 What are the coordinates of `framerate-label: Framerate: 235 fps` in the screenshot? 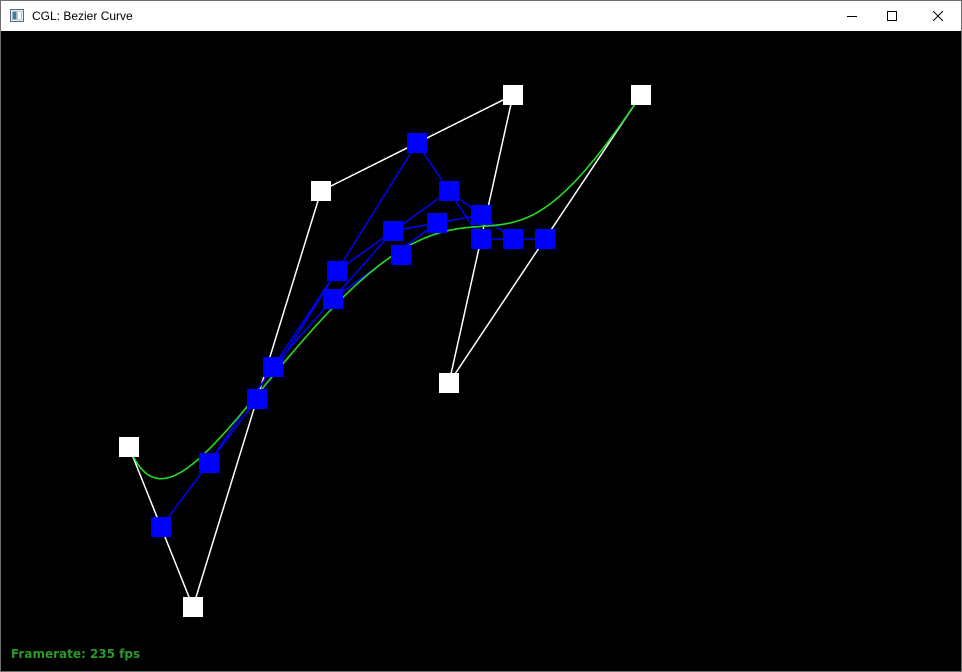 It's located at (76, 654).